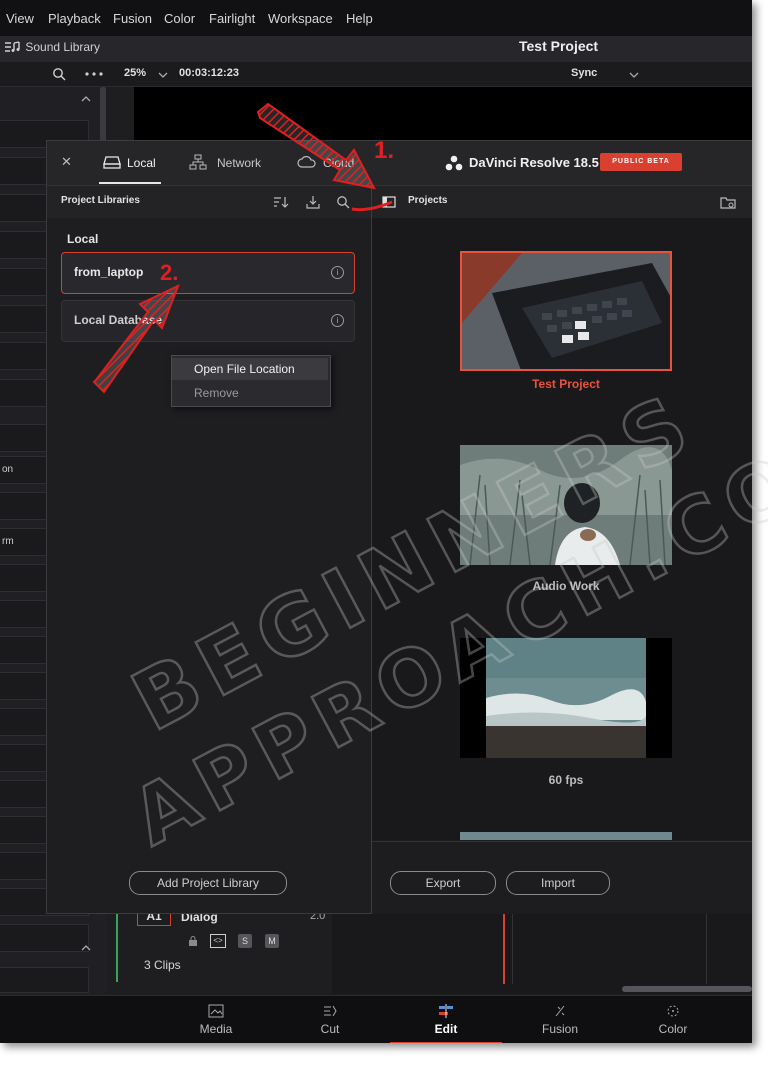 This screenshot has width=768, height=1067. Describe the element at coordinates (162, 965) in the screenshot. I see `clip-count: 3 Clips` at that location.